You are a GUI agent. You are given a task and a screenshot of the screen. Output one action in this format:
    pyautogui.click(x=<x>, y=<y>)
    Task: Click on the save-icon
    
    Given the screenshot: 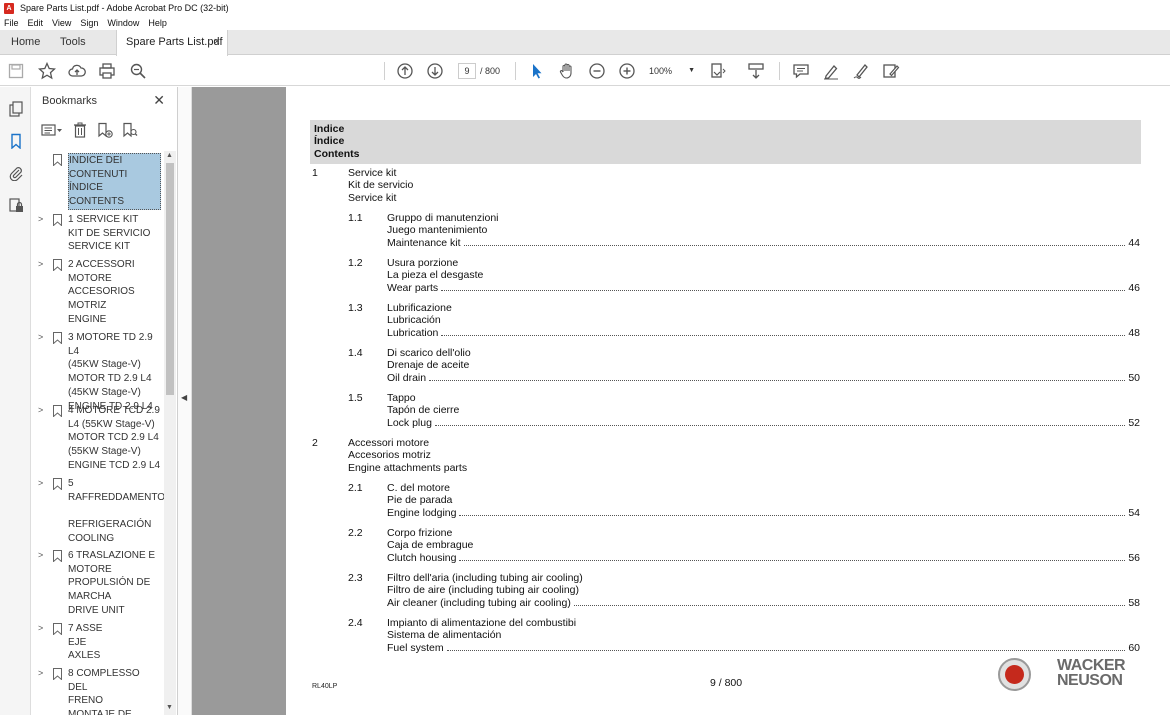 What is the action you would take?
    pyautogui.click(x=16, y=71)
    